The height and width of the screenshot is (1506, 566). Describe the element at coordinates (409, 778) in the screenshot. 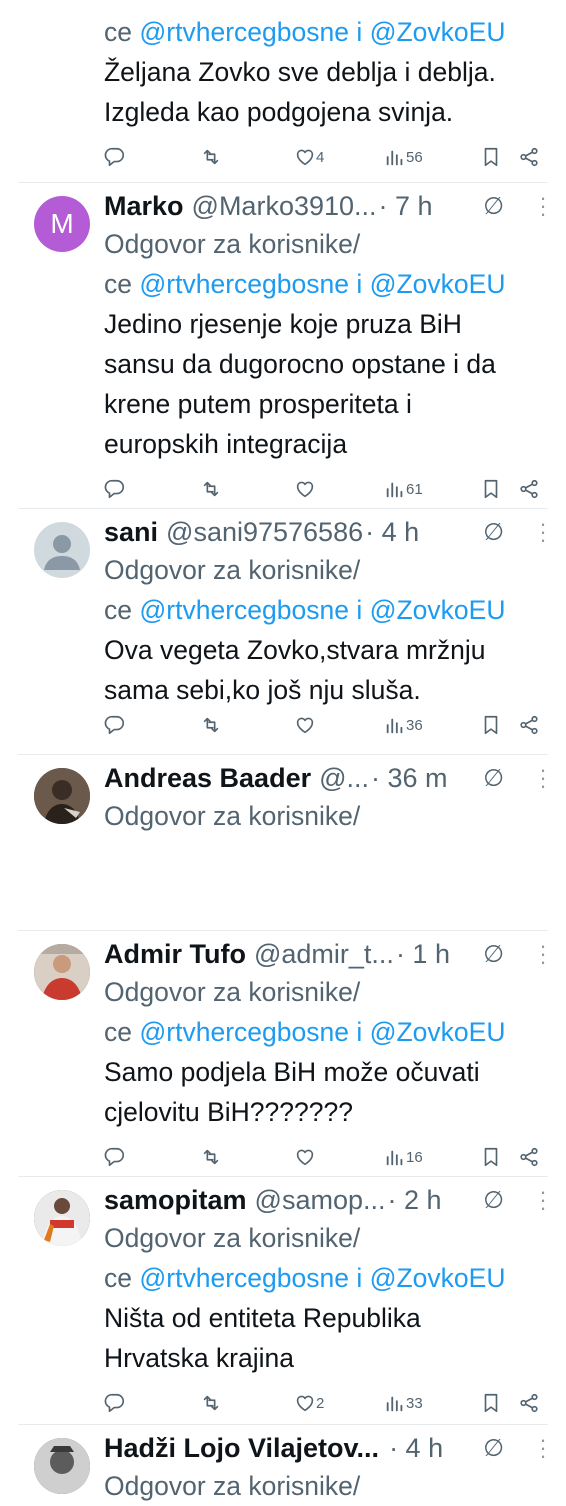

I see `timestamp: · 36 m` at that location.